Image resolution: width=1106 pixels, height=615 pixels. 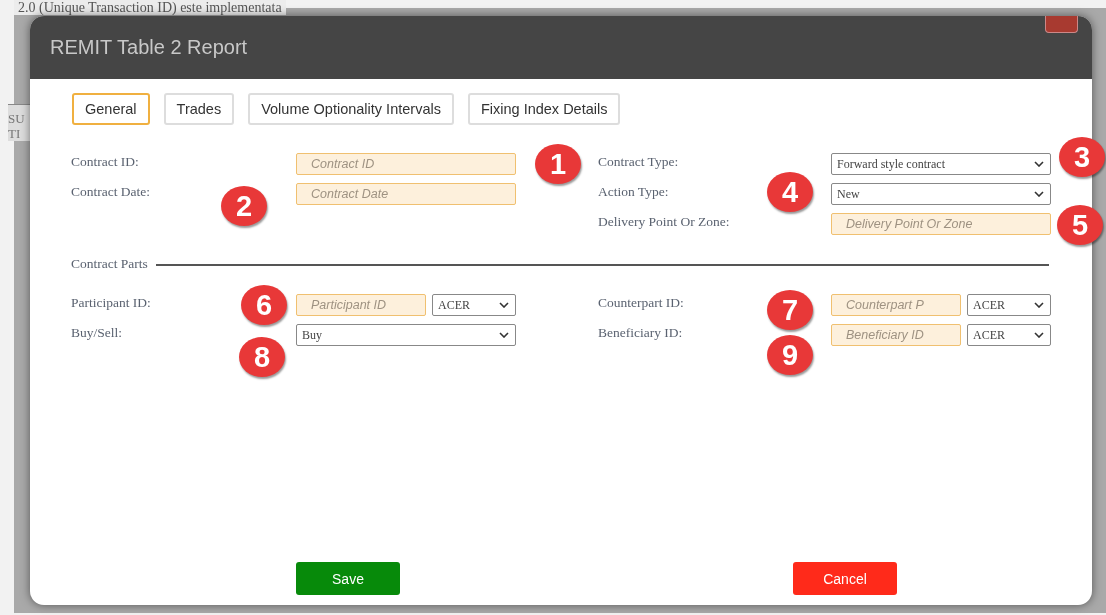 I want to click on select-value: New, so click(x=848, y=194).